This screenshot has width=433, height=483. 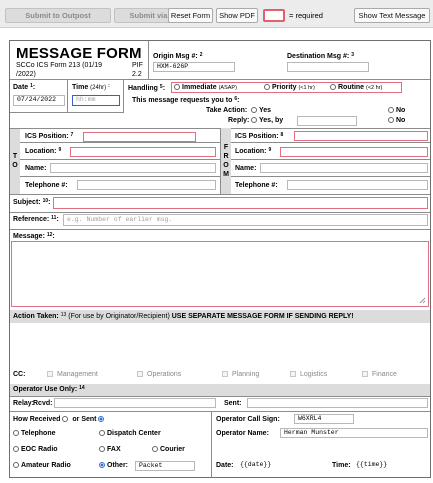 I want to click on to-ics-position-input, so click(x=139, y=137).